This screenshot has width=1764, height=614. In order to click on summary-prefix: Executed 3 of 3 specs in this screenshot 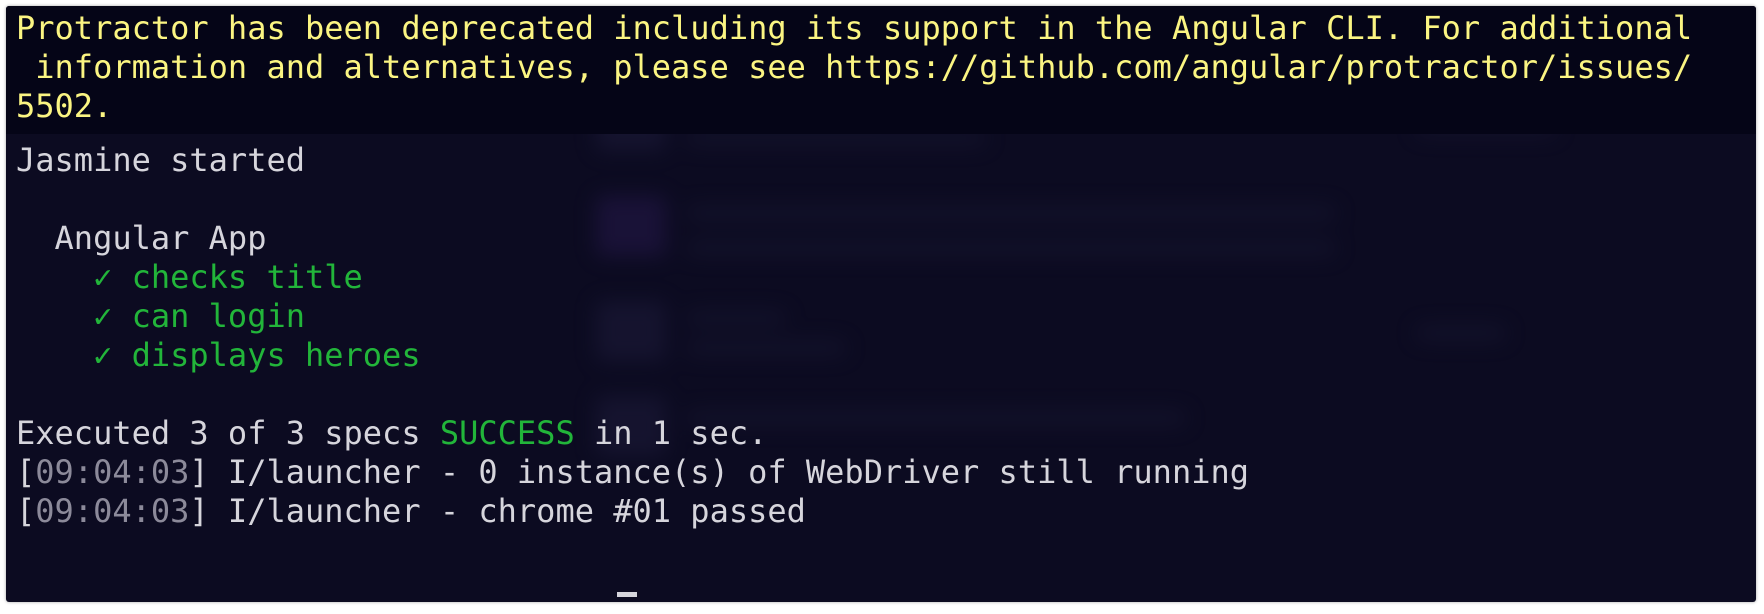, I will do `click(228, 433)`.